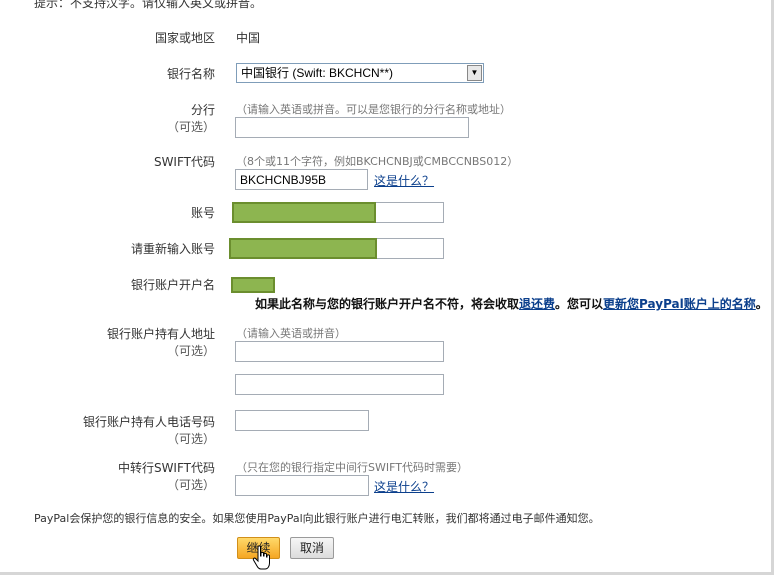  What do you see at coordinates (761, 304) in the screenshot?
I see `warning-text-3: 。` at bounding box center [761, 304].